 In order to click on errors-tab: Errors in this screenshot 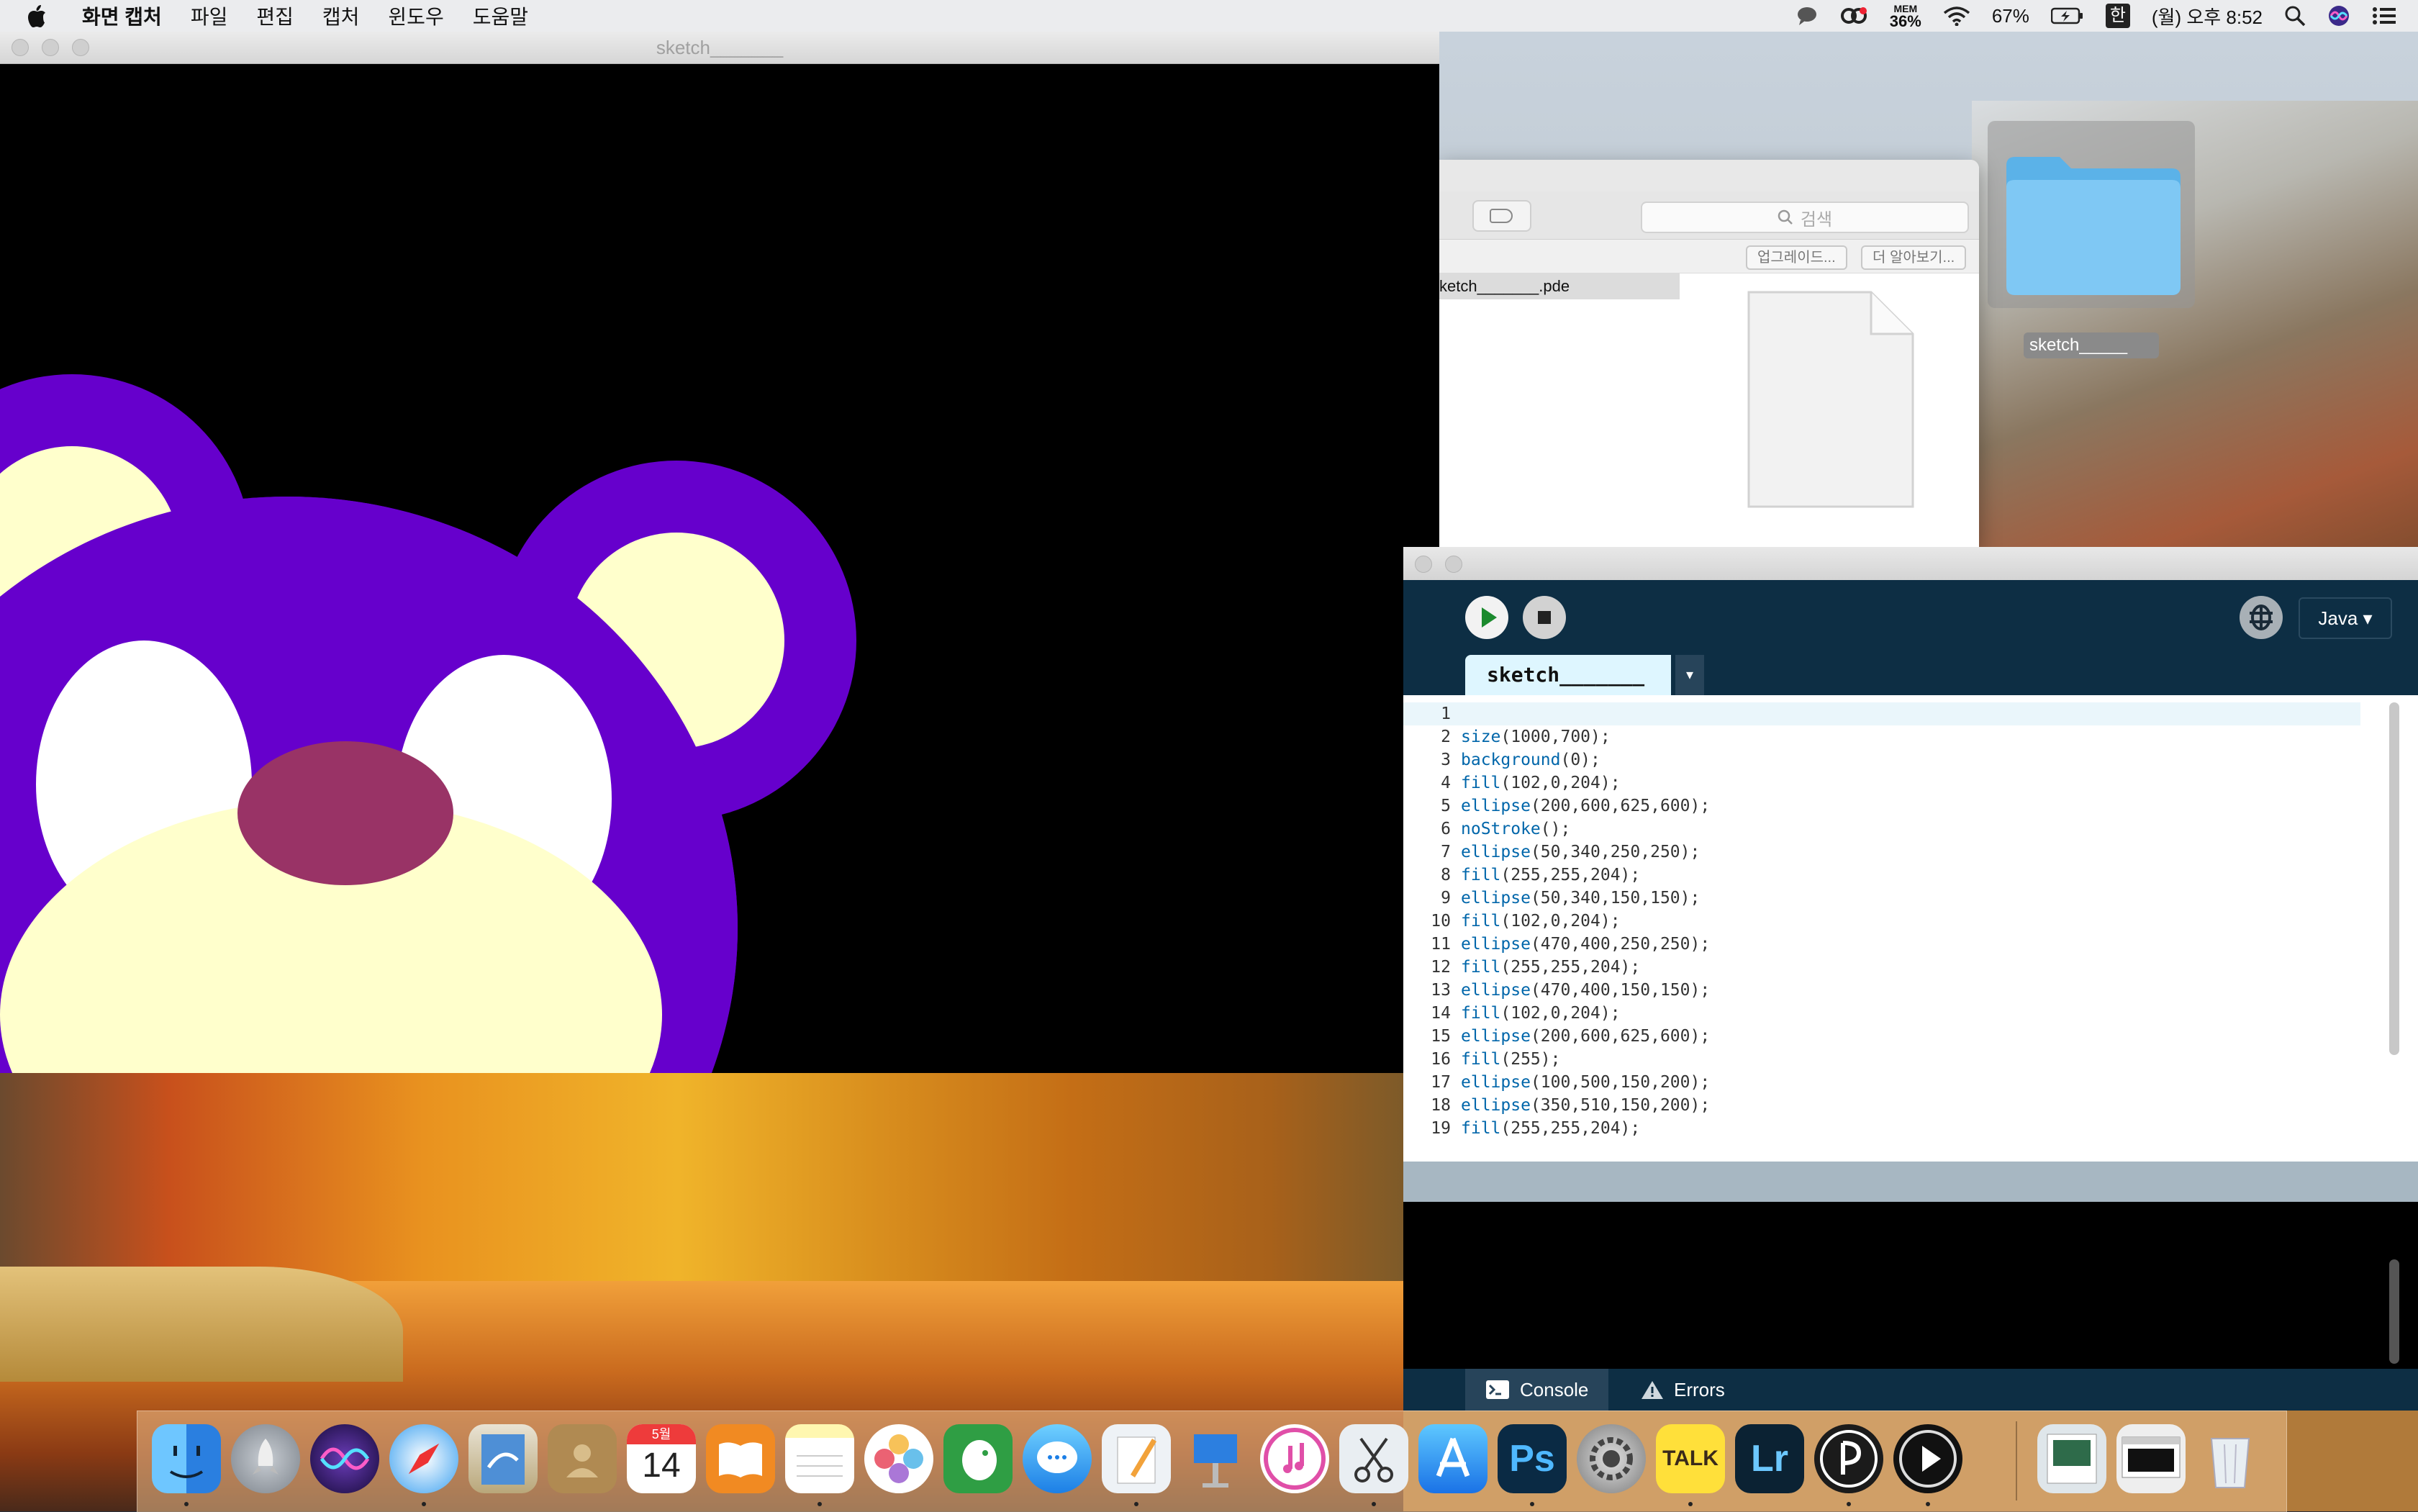, I will do `click(1683, 1390)`.